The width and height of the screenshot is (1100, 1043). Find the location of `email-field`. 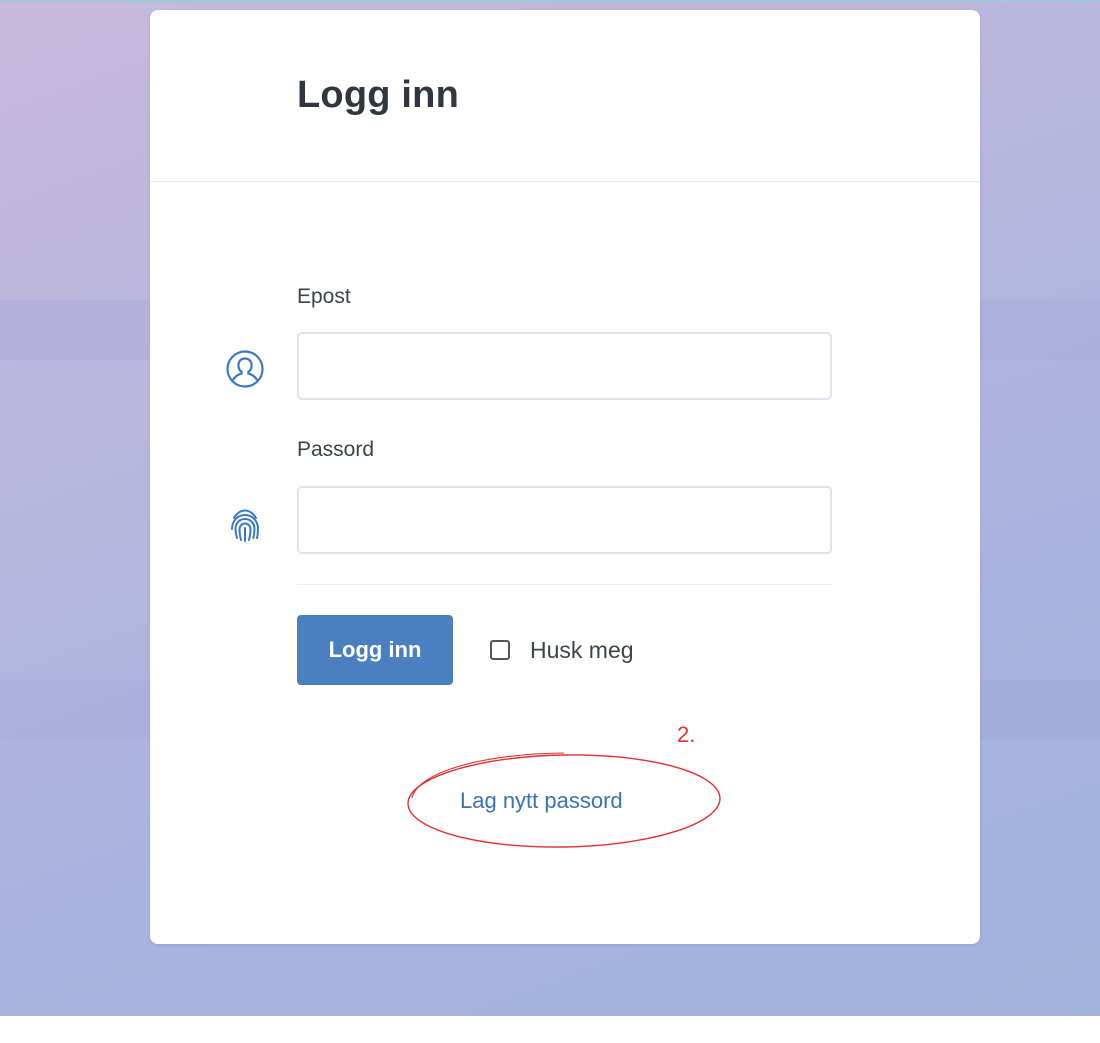

email-field is located at coordinates (564, 366).